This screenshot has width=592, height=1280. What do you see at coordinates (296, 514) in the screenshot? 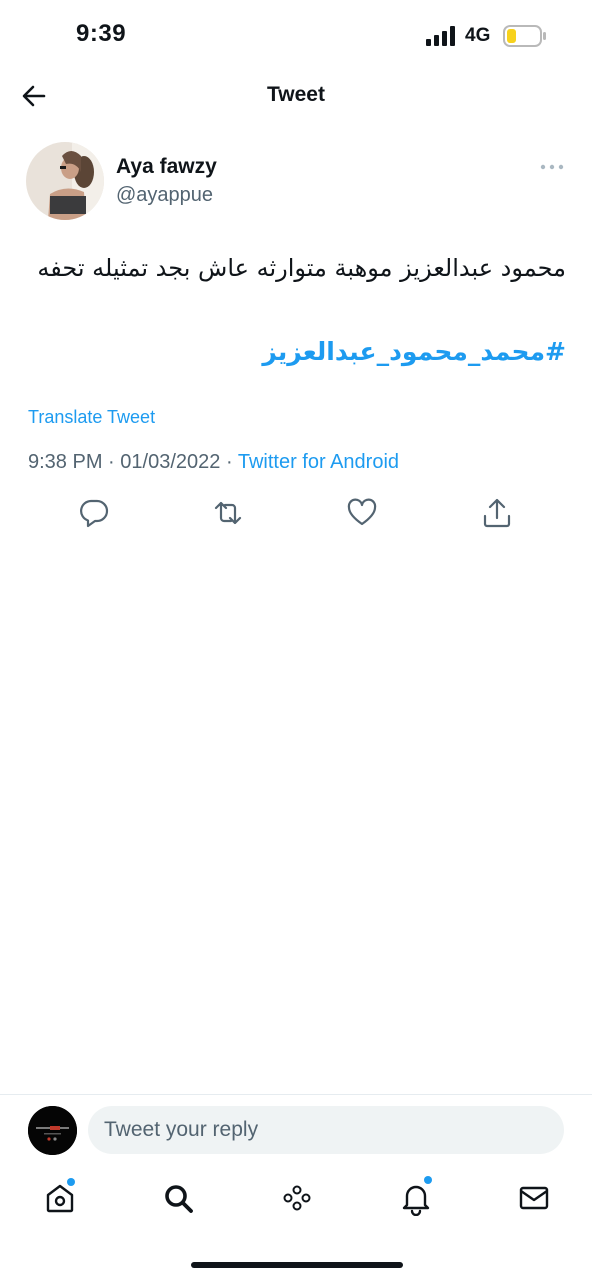
I see `tweet-actions` at bounding box center [296, 514].